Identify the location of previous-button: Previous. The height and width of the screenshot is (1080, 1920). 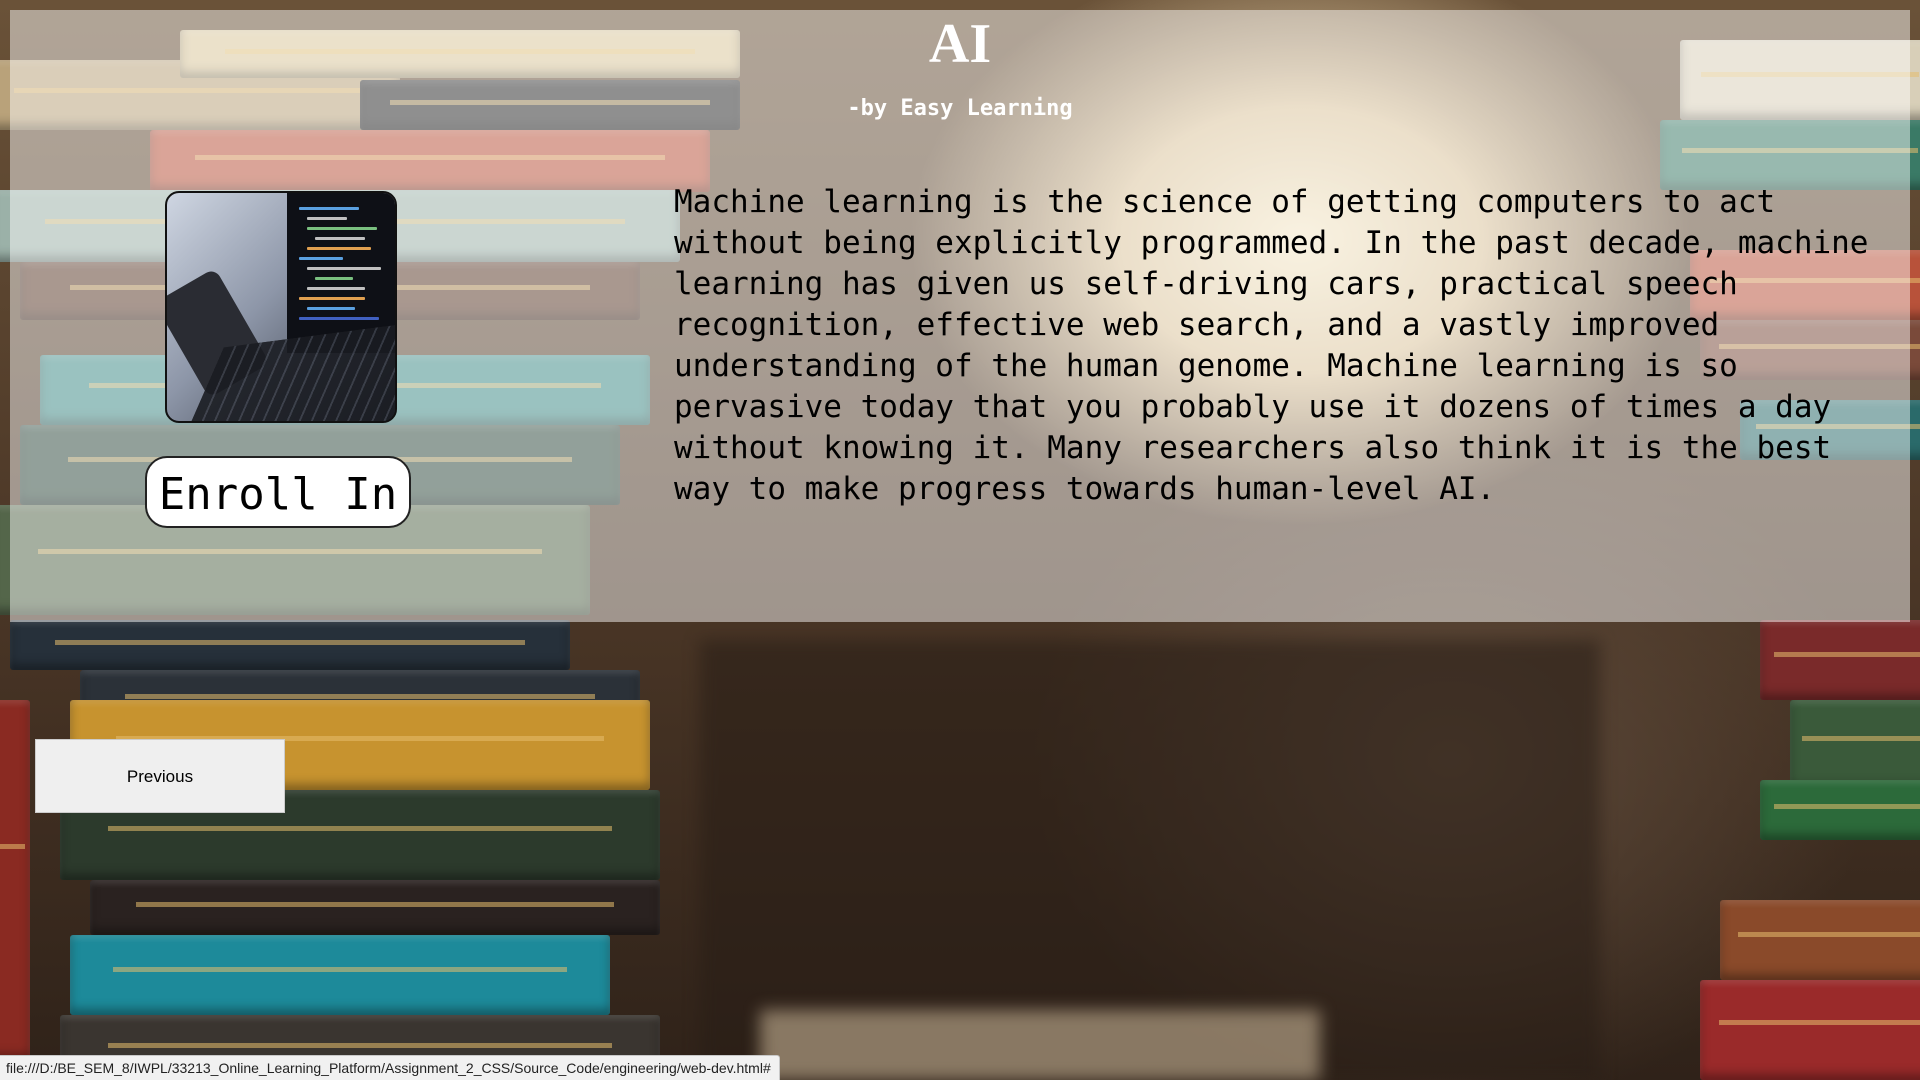
(160, 776).